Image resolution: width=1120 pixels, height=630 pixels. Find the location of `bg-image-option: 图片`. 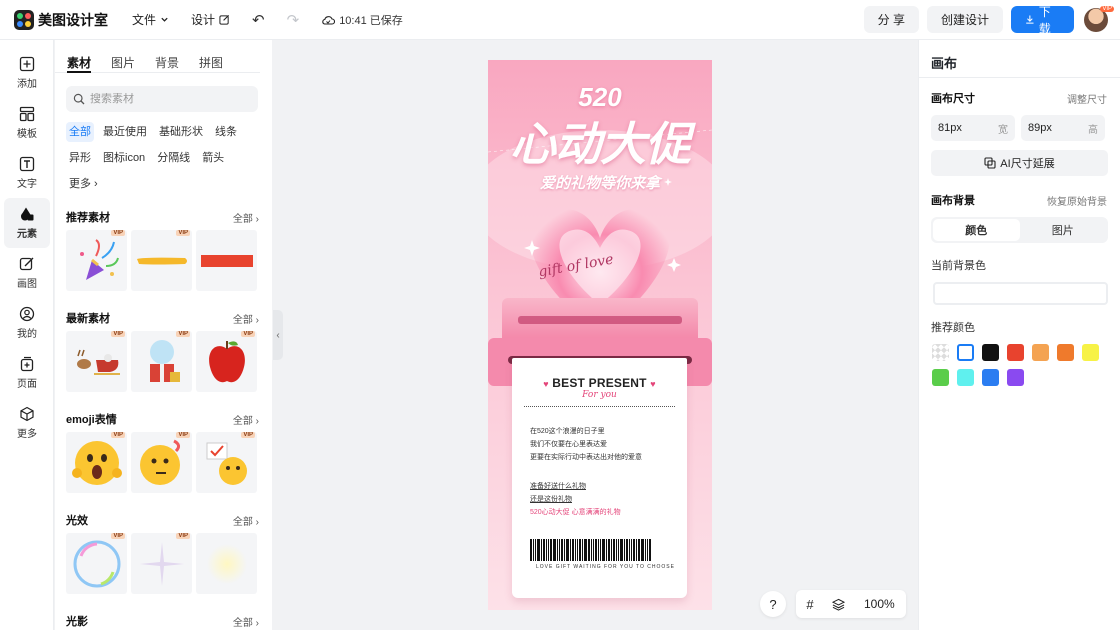

bg-image-option: 图片 is located at coordinates (1063, 230).